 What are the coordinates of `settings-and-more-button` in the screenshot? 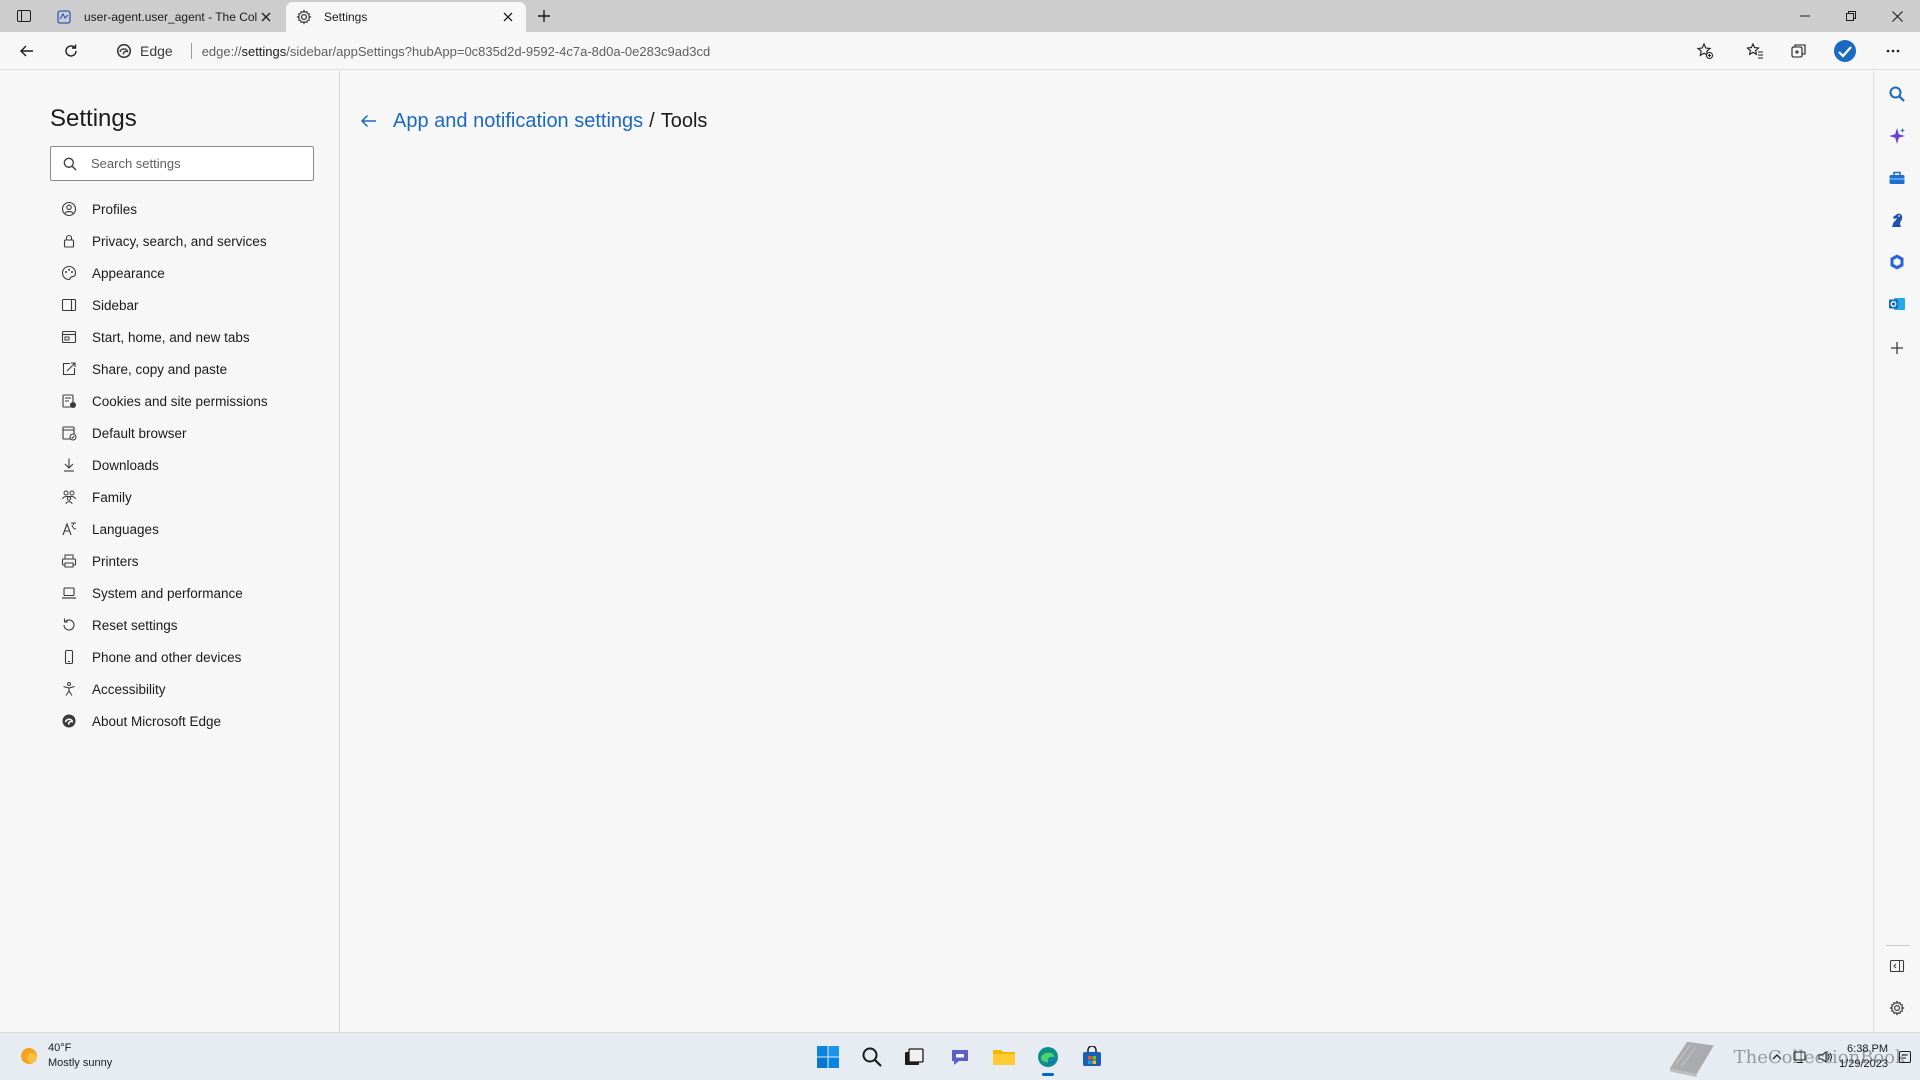 It's located at (1893, 51).